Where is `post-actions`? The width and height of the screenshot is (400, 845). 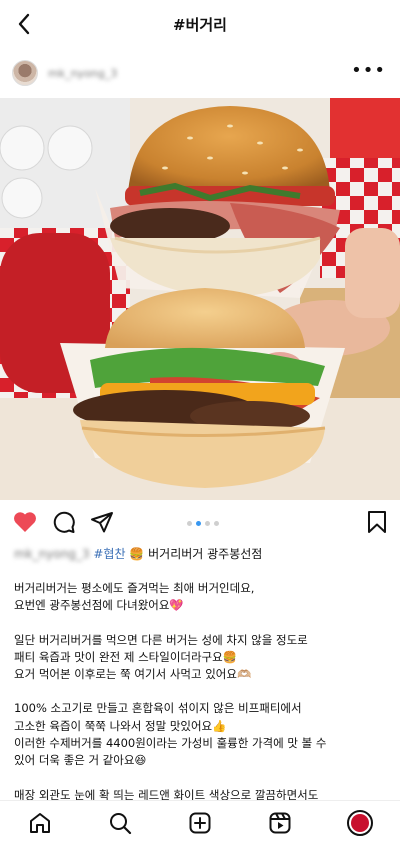
post-actions is located at coordinates (200, 522).